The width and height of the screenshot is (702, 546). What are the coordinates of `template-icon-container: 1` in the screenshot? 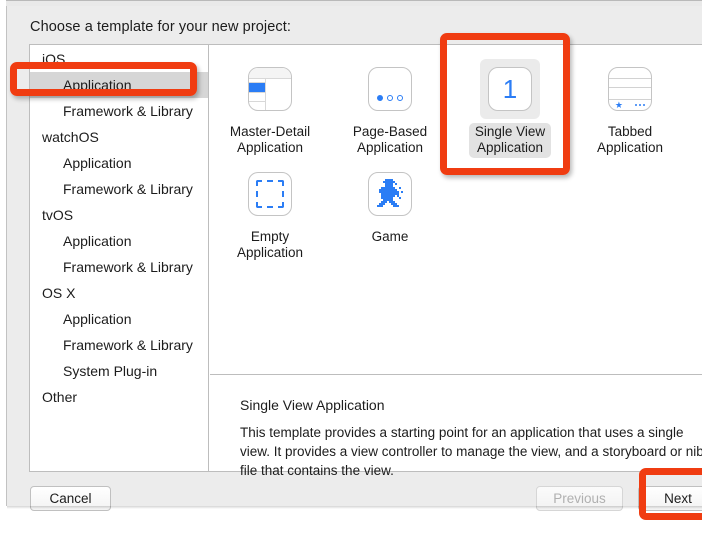 It's located at (510, 89).